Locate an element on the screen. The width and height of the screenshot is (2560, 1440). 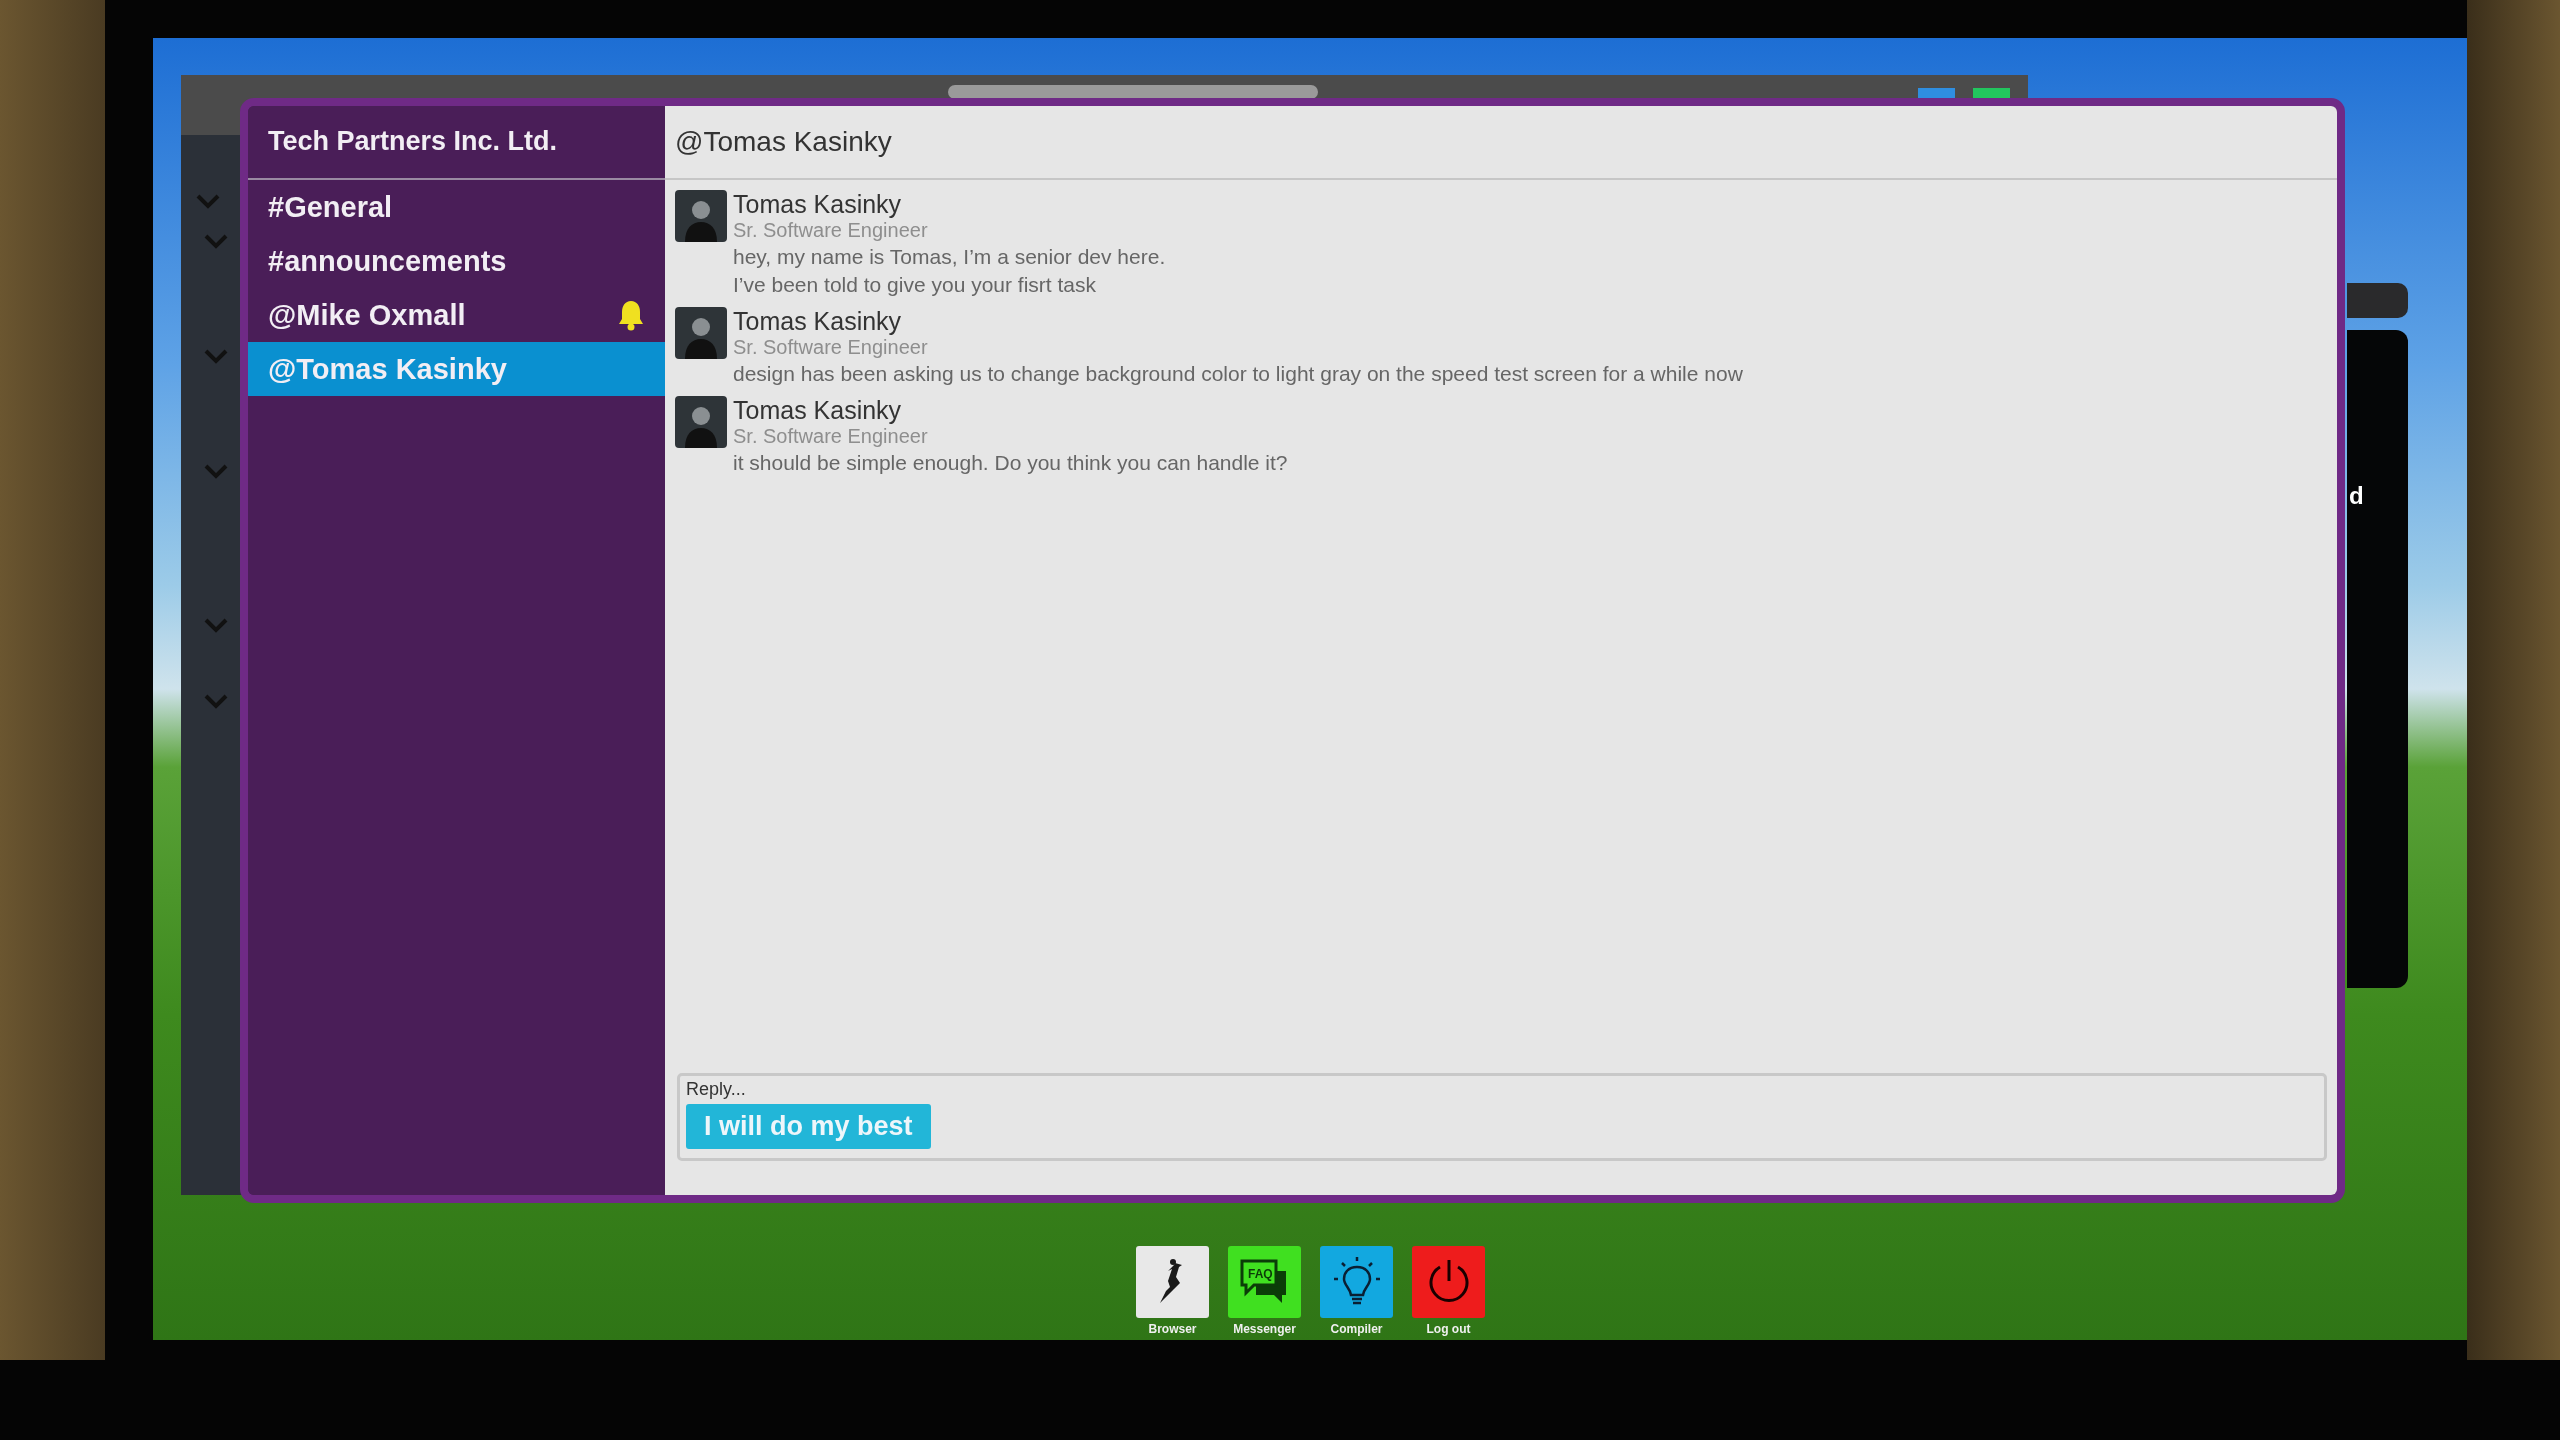
panel-text: d is located at coordinates (2356, 496).